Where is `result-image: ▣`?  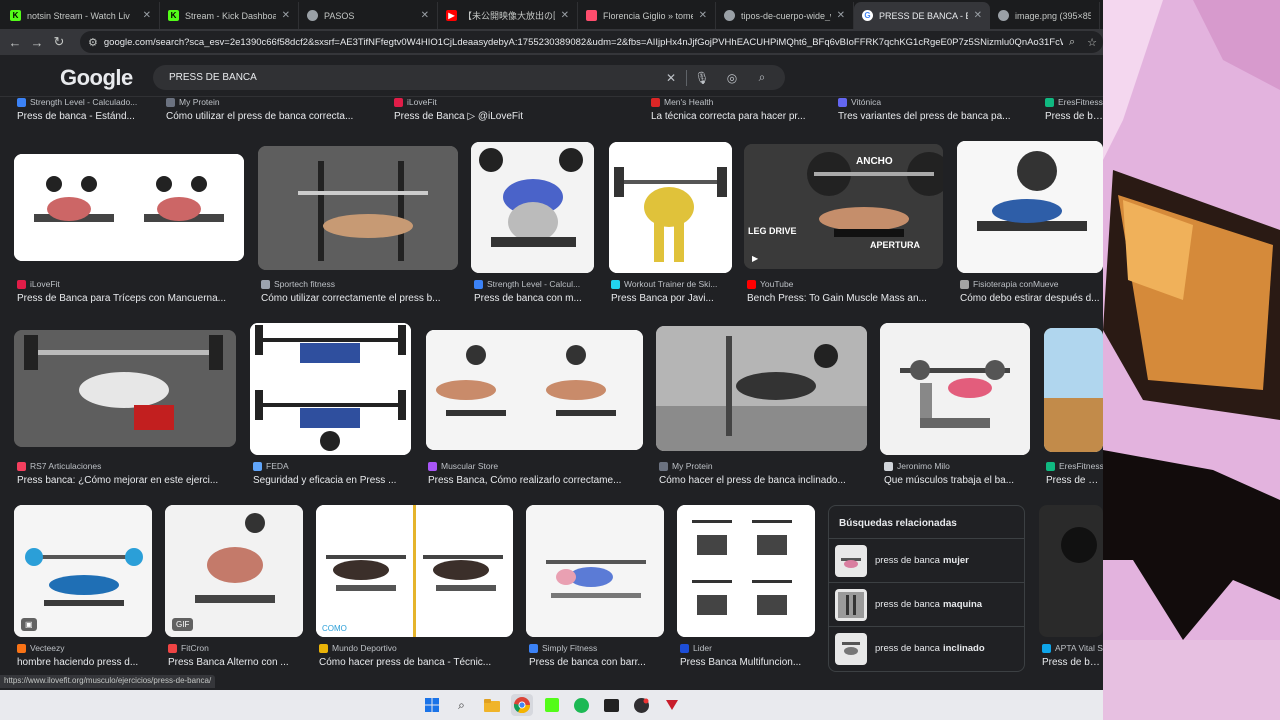
result-image: ▣ is located at coordinates (83, 571).